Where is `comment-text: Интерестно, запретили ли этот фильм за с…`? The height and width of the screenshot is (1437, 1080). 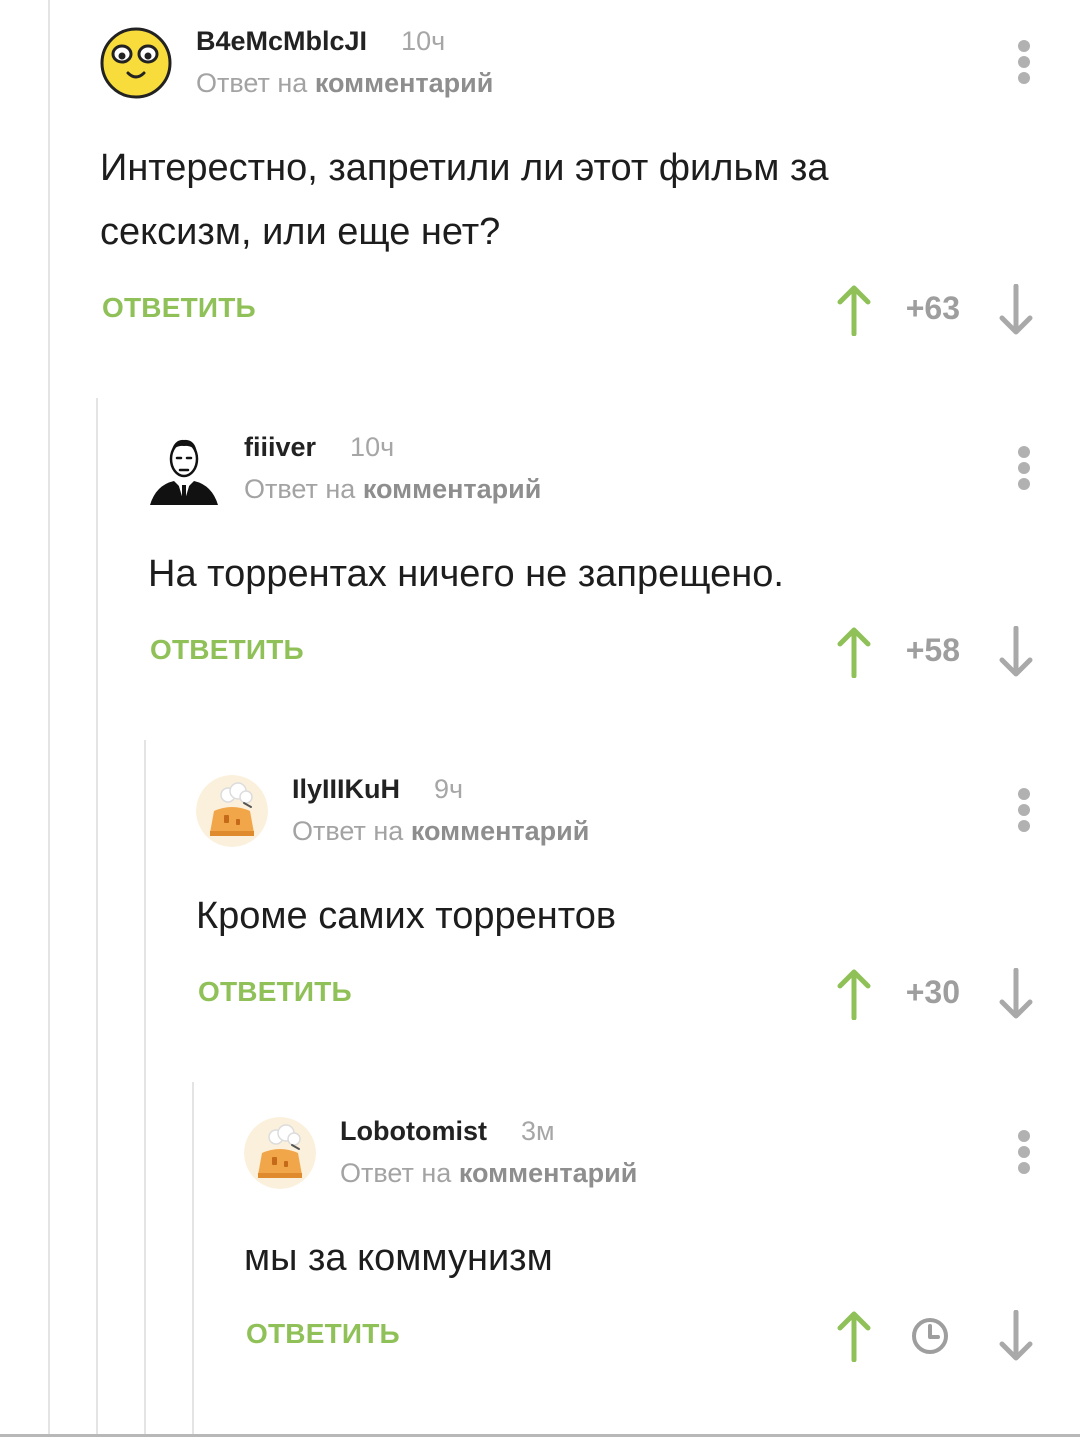
comment-text: Интерестно, запретили ли этот фильм за с… is located at coordinates (464, 200).